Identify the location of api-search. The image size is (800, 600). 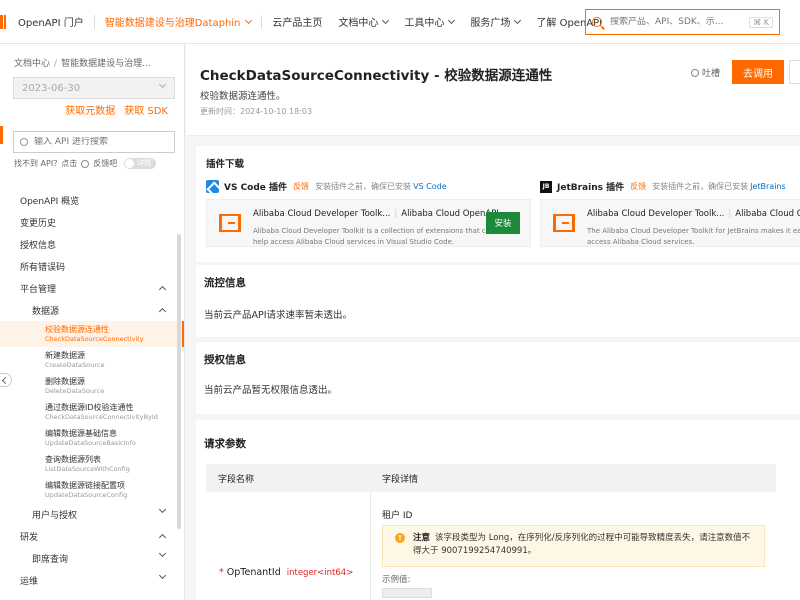
(94, 142).